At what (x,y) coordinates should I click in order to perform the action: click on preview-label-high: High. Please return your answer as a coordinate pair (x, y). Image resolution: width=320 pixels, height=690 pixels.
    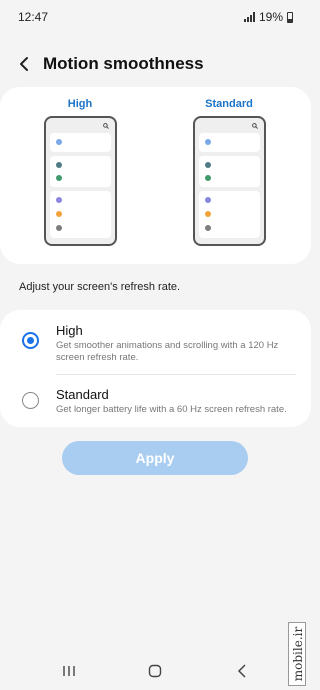
    Looking at the image, I should click on (80, 104).